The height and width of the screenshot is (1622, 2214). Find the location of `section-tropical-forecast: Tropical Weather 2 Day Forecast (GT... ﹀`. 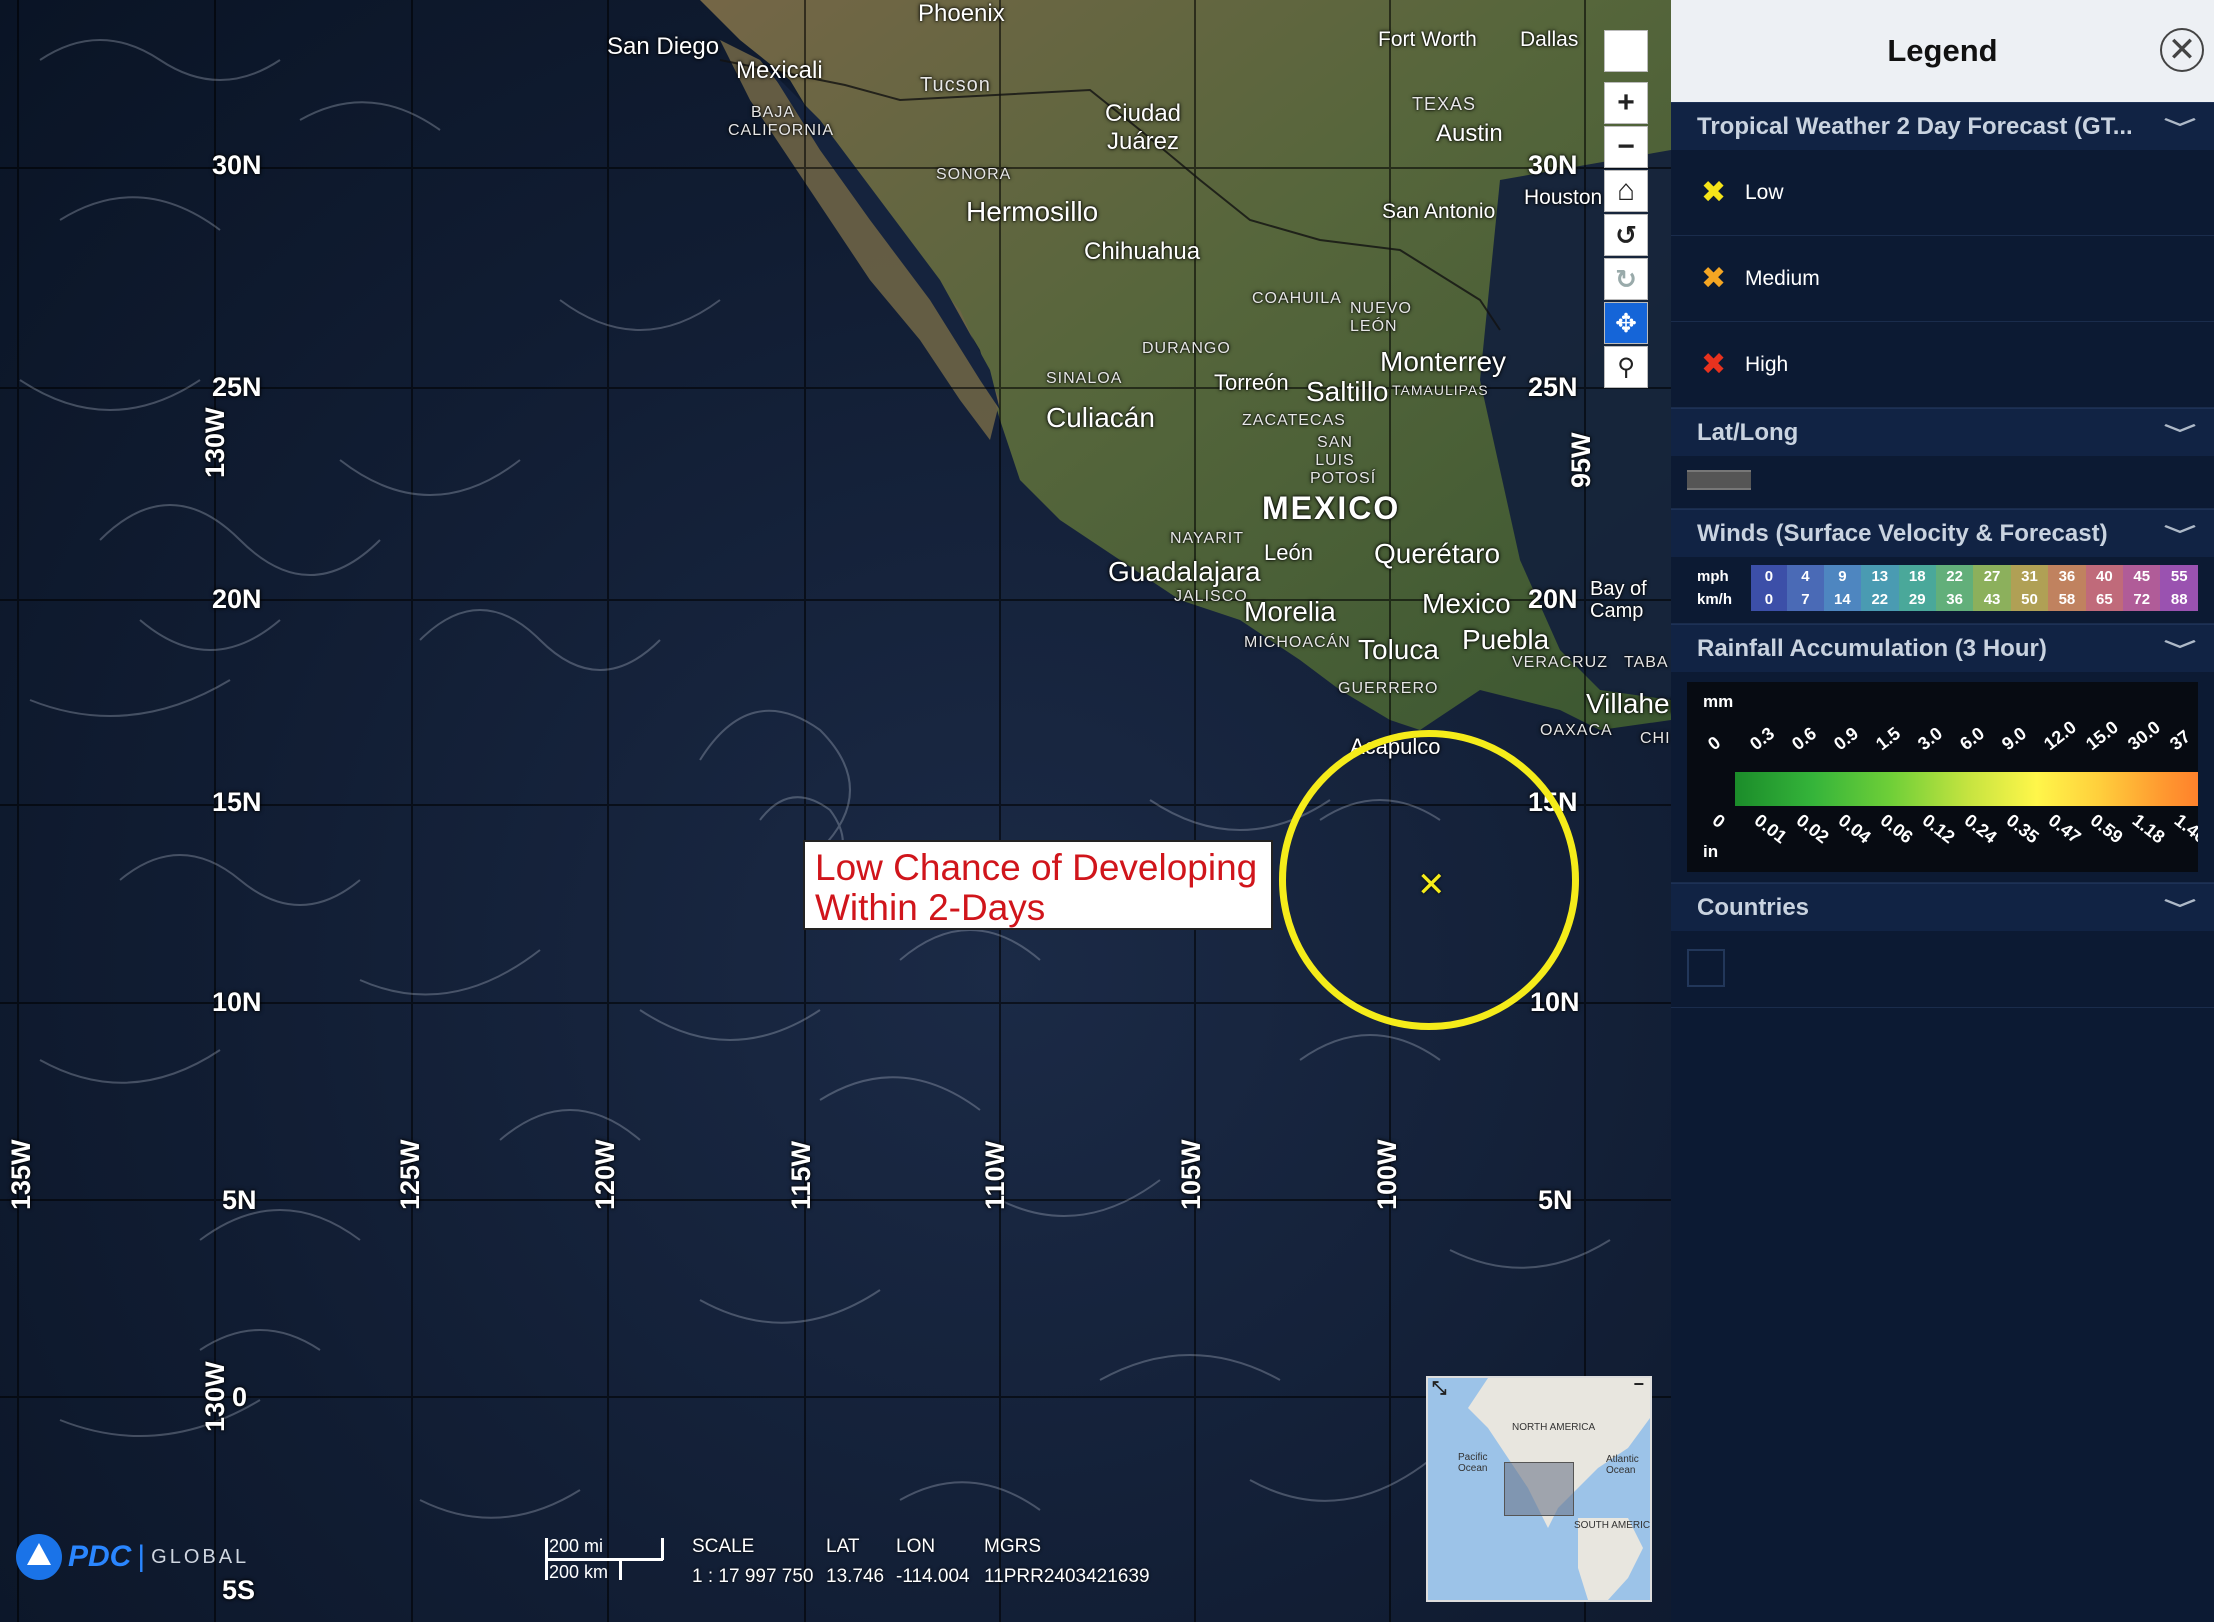

section-tropical-forecast: Tropical Weather 2 Day Forecast (GT... ﹀ is located at coordinates (1942, 126).